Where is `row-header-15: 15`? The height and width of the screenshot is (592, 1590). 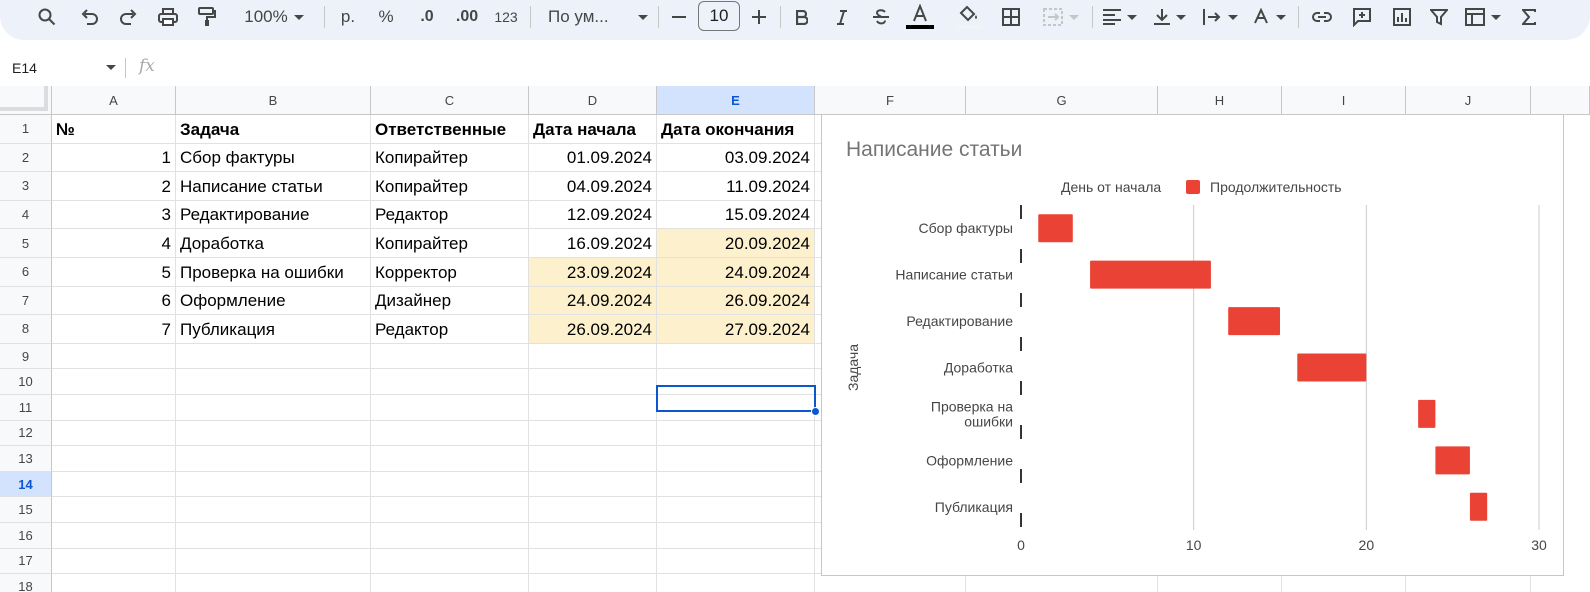
row-header-15: 15 is located at coordinates (26, 510).